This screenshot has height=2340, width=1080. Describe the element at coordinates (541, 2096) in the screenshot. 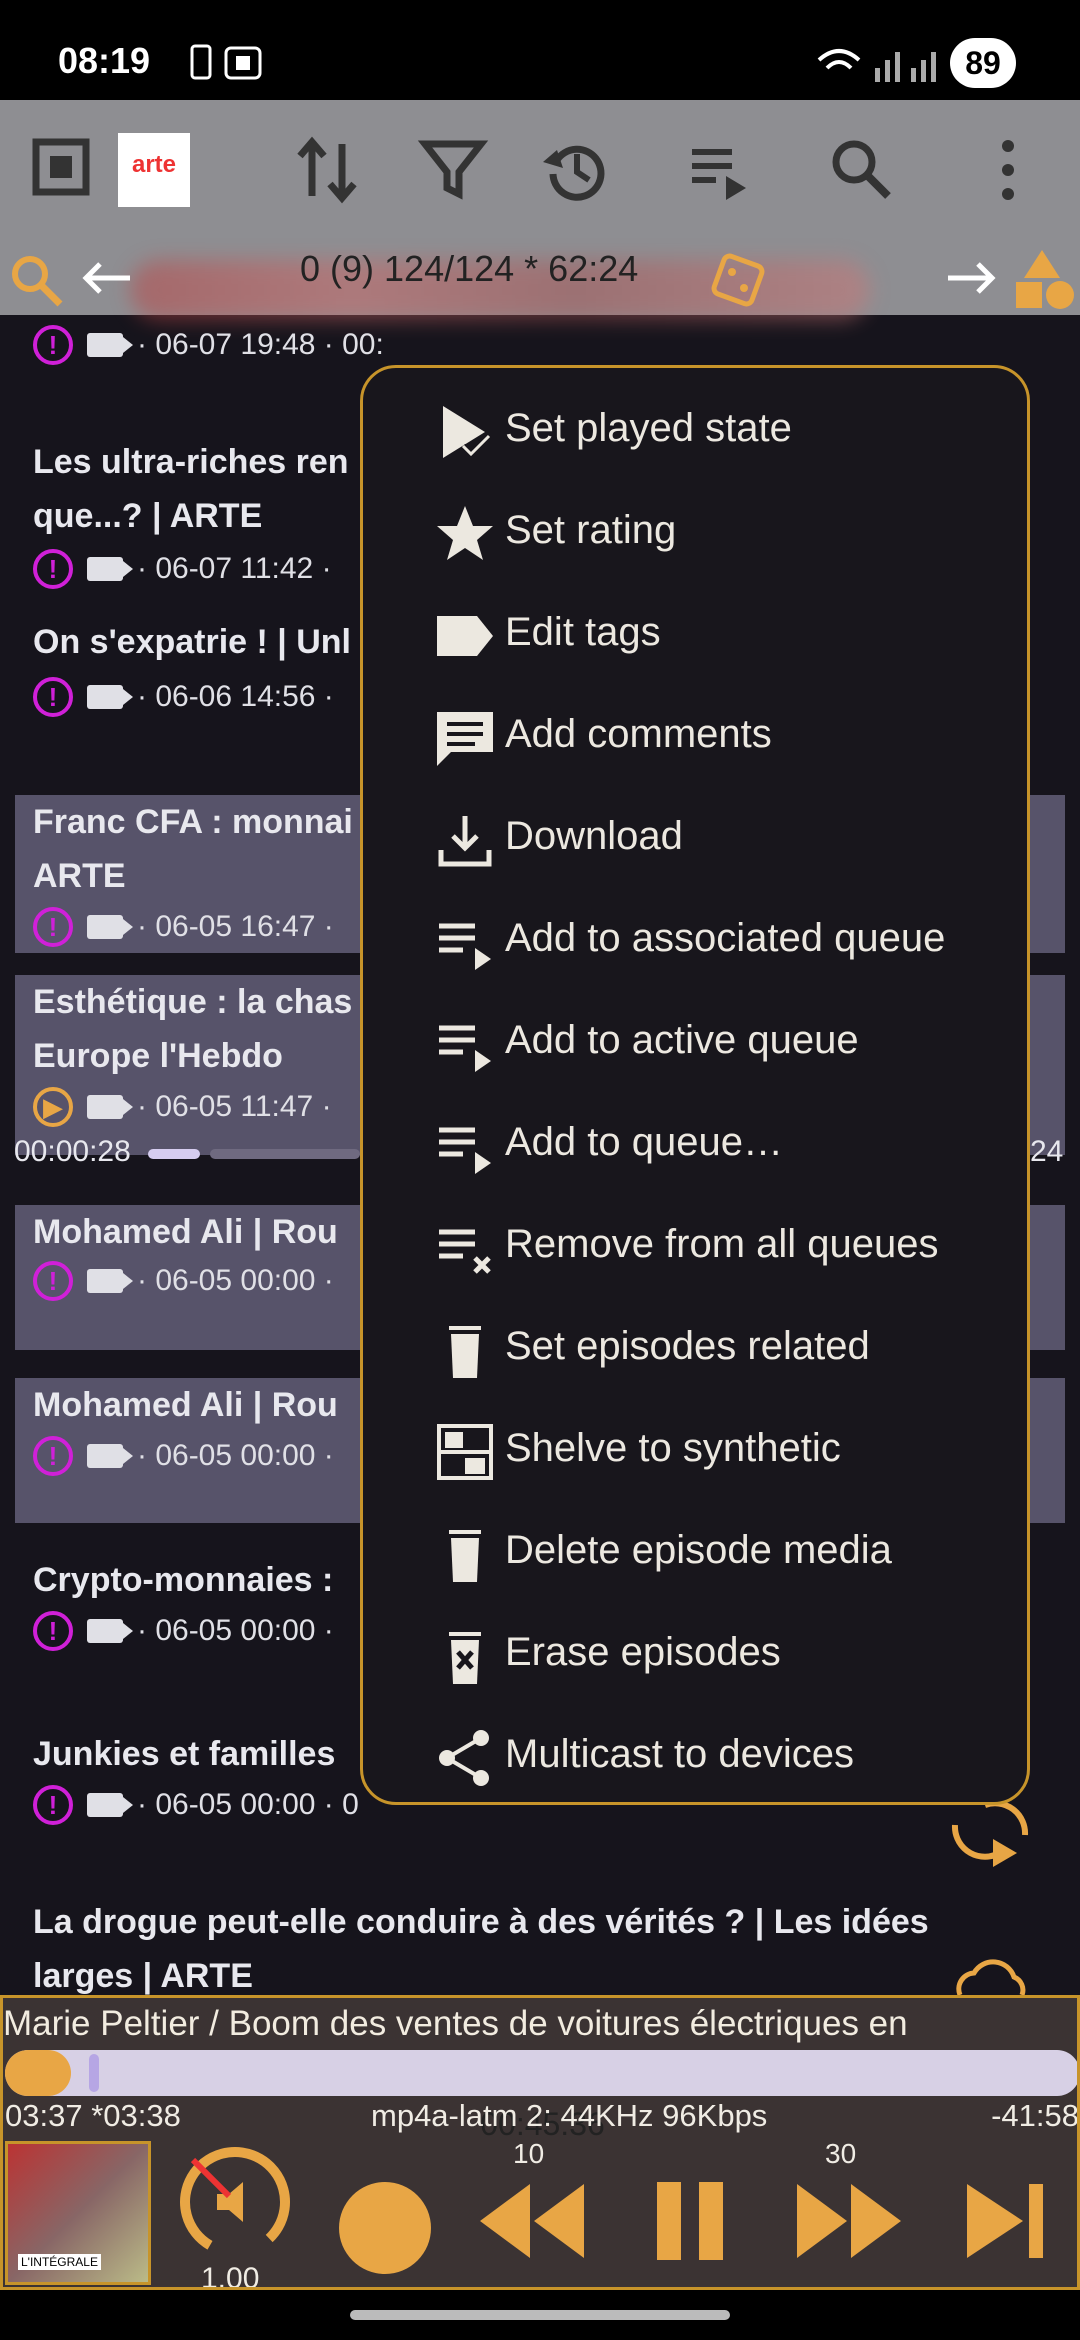

I see `player-seekbar: 00:45:36` at that location.